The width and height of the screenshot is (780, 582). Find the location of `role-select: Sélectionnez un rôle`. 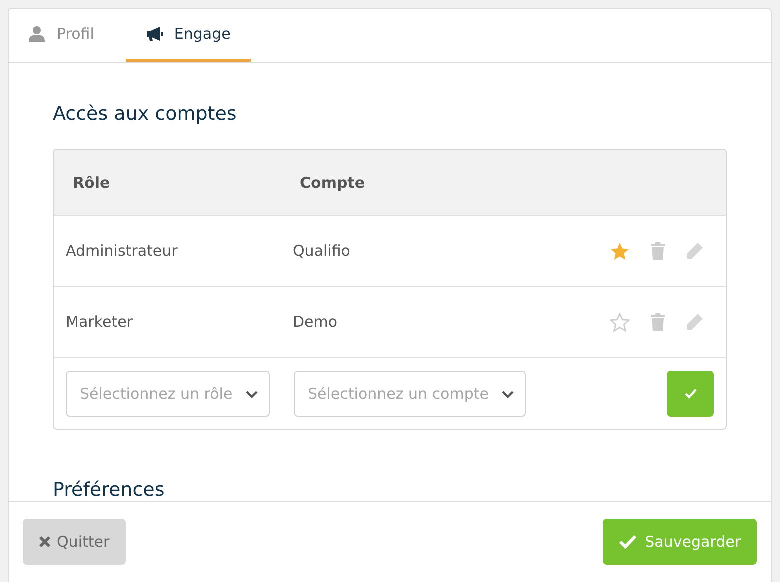

role-select: Sélectionnez un rôle is located at coordinates (168, 393).